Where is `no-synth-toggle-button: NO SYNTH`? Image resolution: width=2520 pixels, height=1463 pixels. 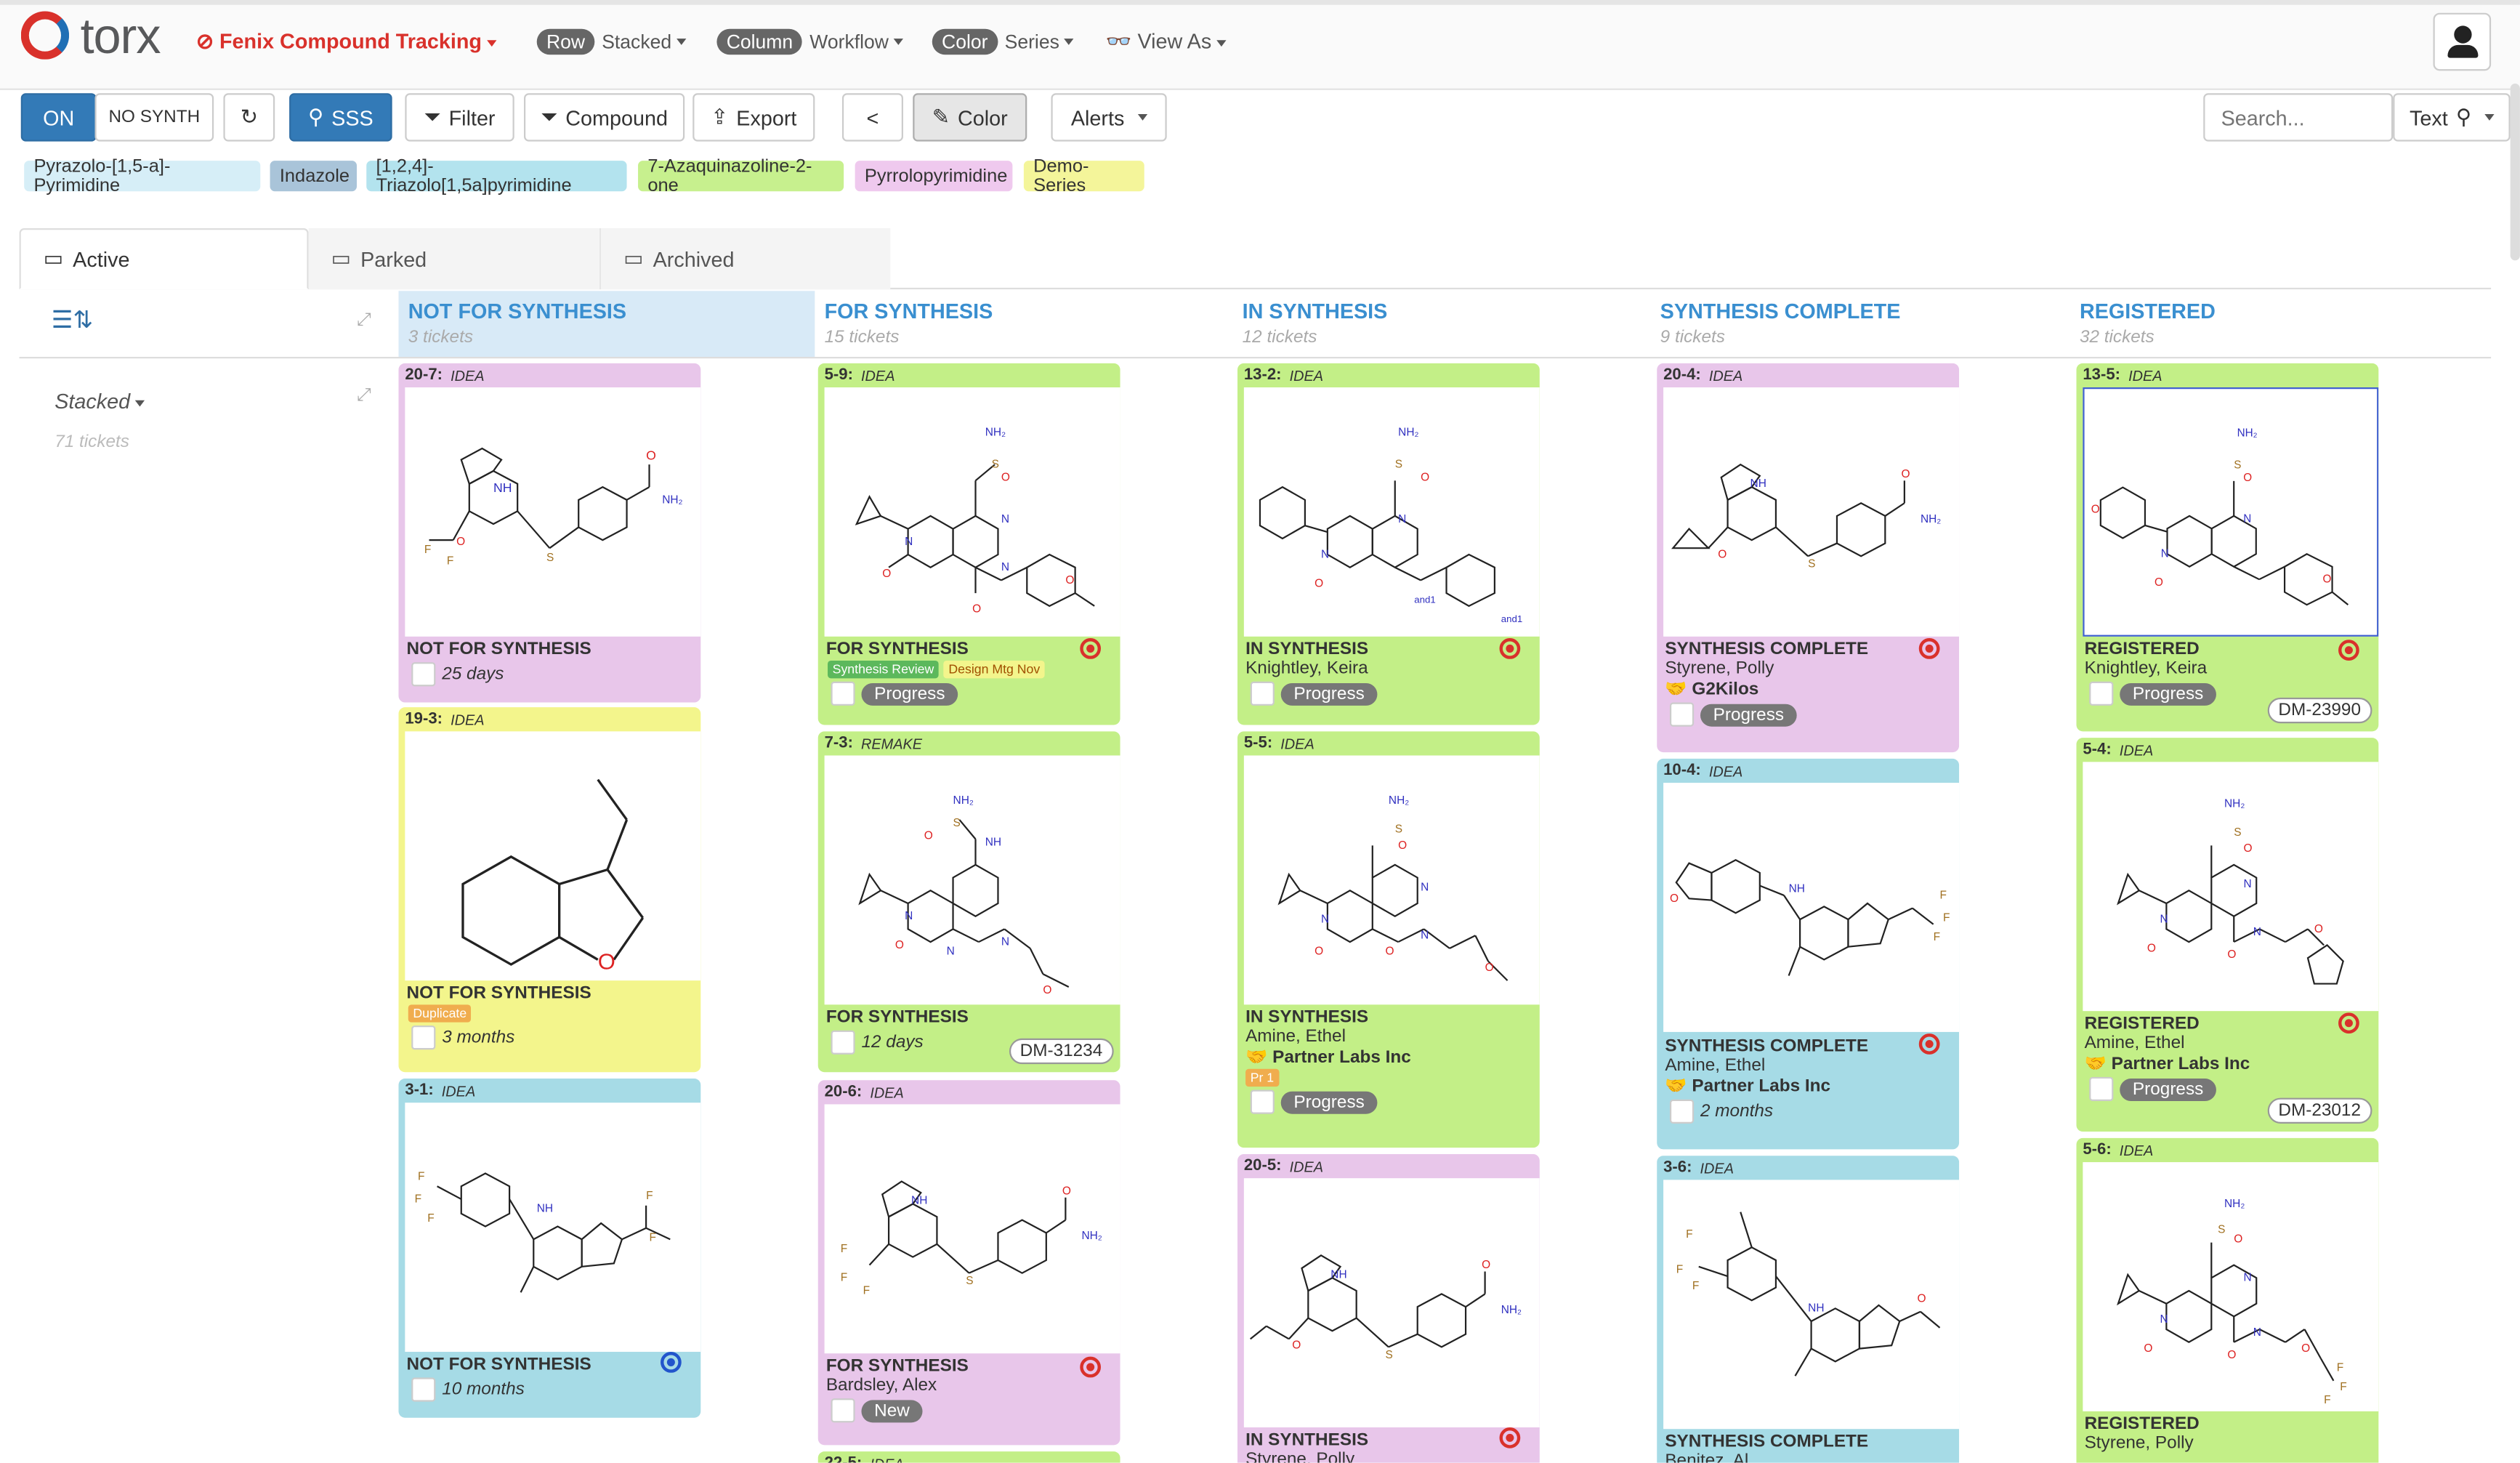 no-synth-toggle-button: NO SYNTH is located at coordinates (154, 118).